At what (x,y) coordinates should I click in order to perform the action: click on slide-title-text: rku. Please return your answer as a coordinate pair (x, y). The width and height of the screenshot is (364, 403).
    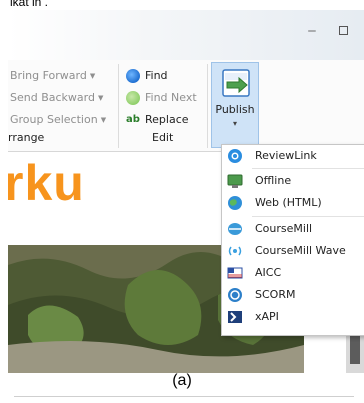
    Looking at the image, I should click on (46, 183).